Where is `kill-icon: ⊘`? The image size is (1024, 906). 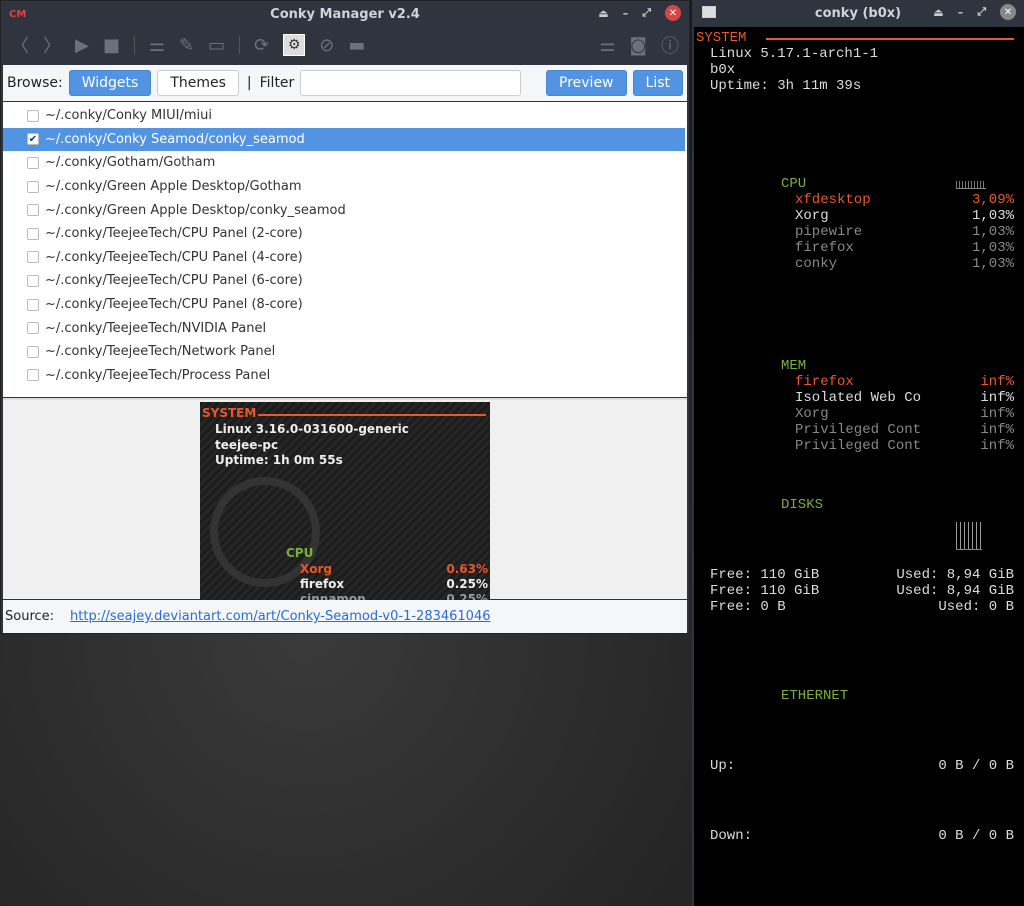
kill-icon: ⊘ is located at coordinates (326, 45).